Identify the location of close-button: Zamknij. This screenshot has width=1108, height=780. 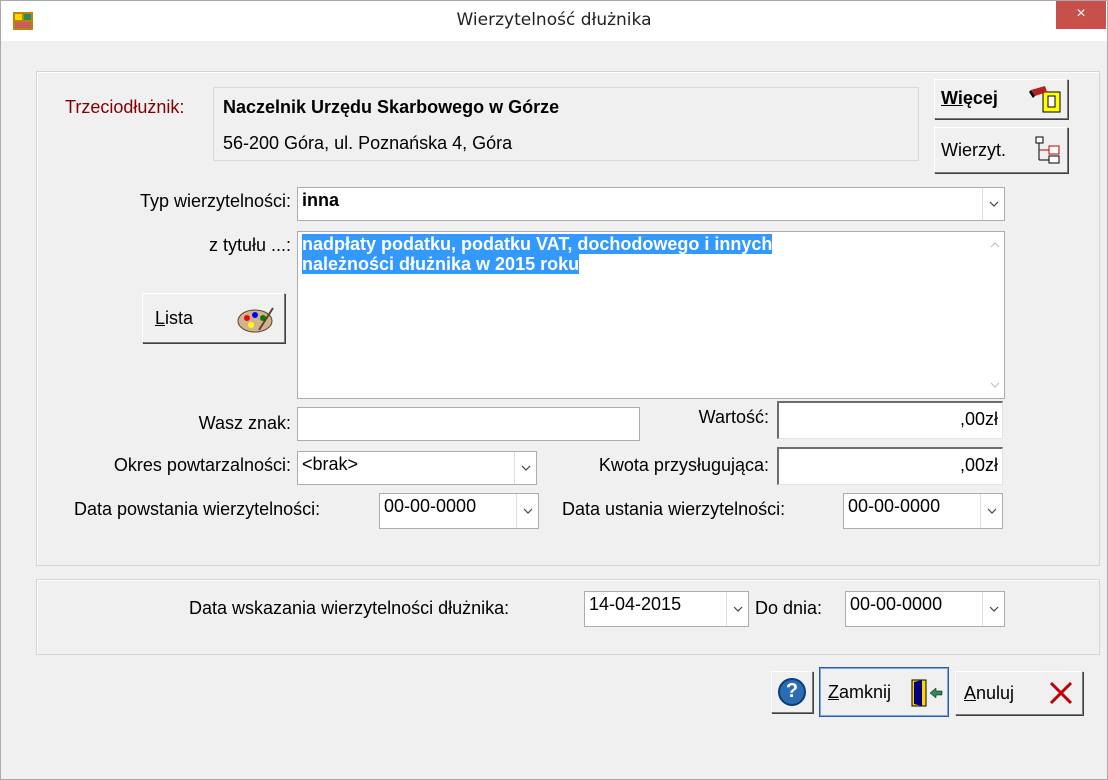
(884, 692).